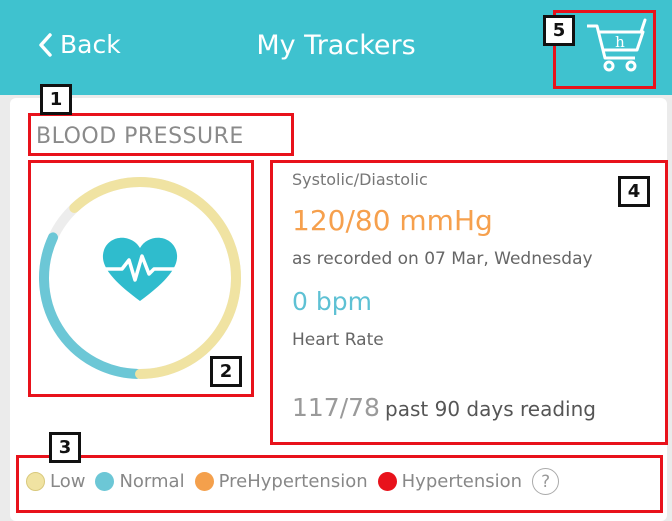 The image size is (672, 521). I want to click on annotation-box-legend, so click(339, 484).